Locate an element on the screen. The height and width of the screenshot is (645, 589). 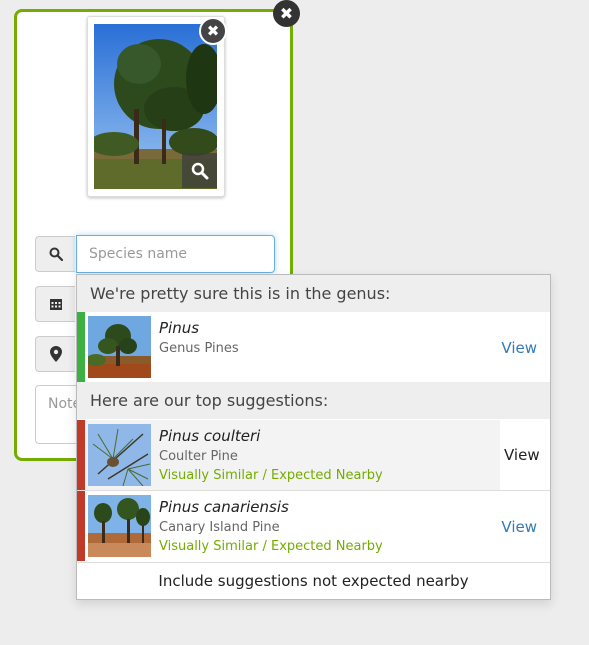
genus-accent-bar is located at coordinates (81, 347).